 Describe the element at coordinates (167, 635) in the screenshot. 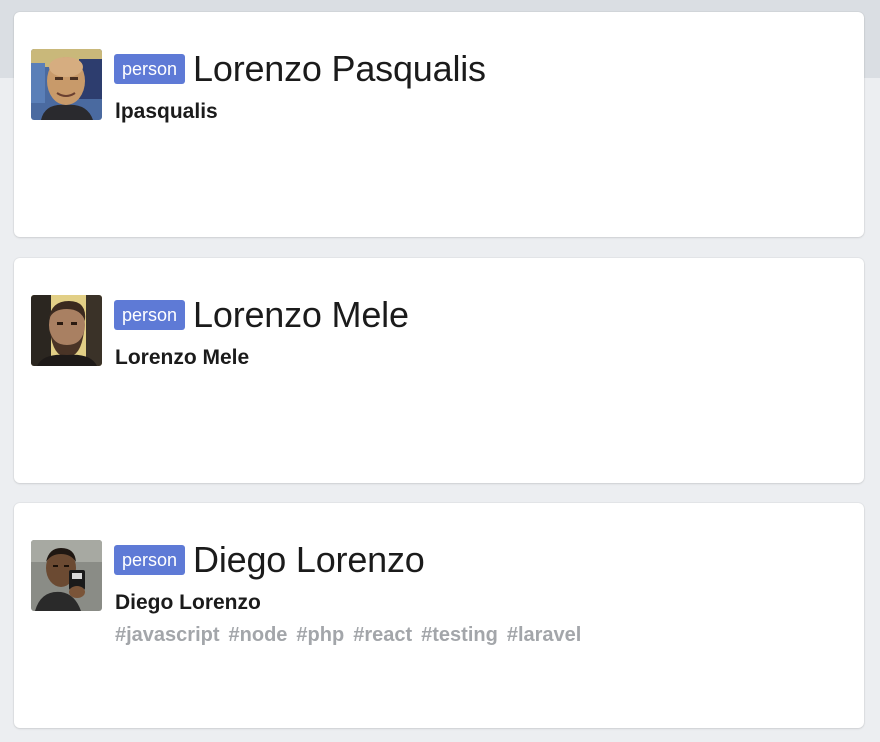

I see `tag-javascript: #javascript` at that location.